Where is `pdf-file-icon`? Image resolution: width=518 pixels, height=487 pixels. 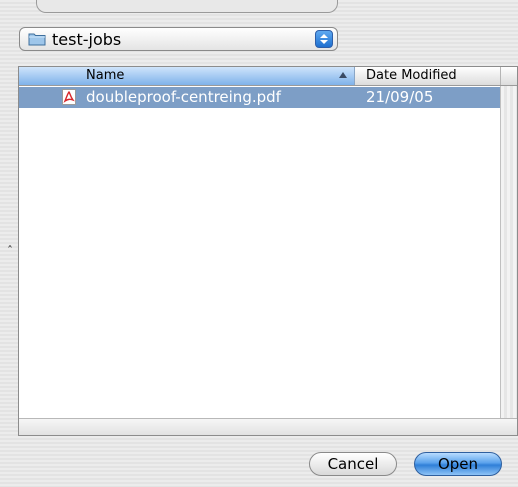 pdf-file-icon is located at coordinates (69, 97).